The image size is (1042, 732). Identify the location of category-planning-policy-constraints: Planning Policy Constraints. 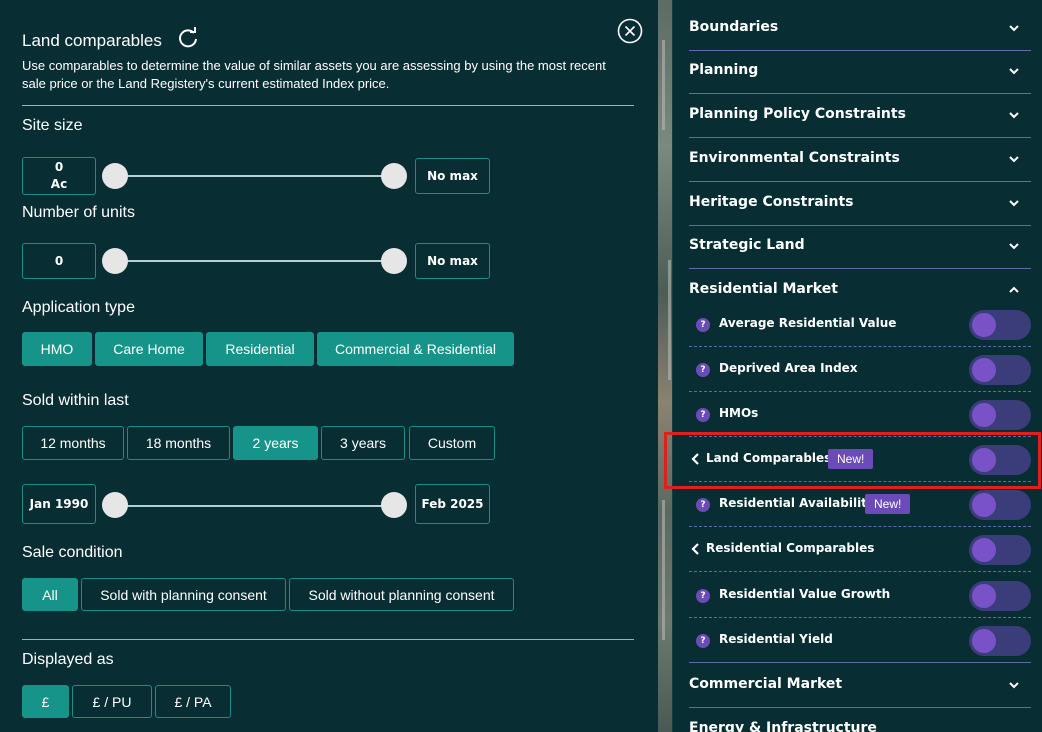
(860, 116).